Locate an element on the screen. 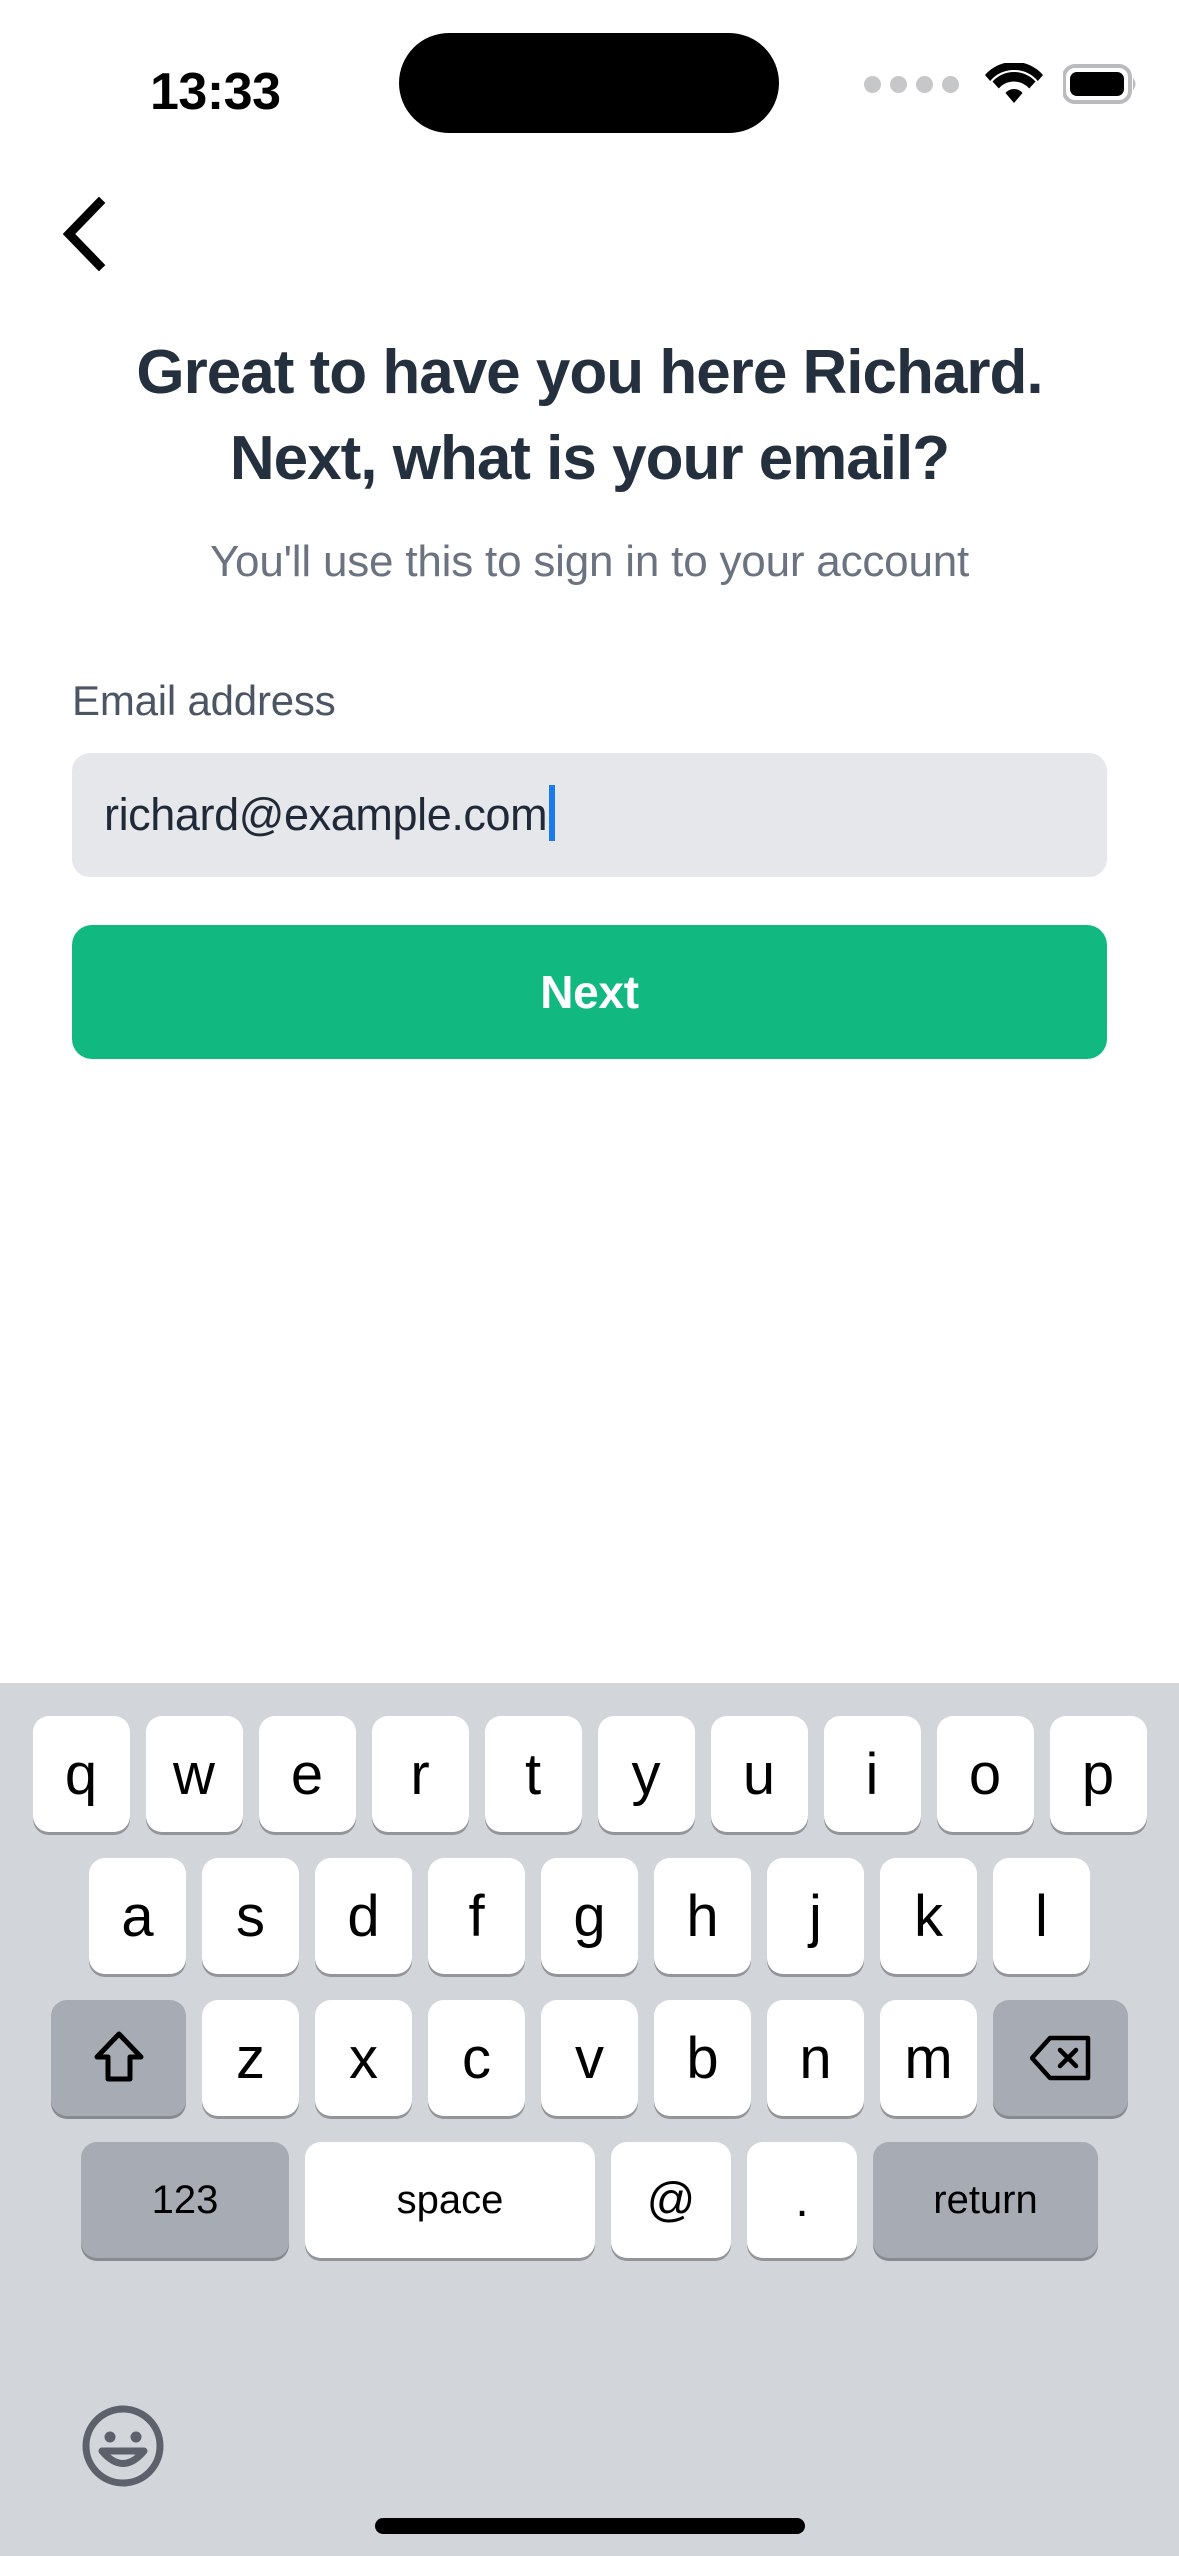 The height and width of the screenshot is (2556, 1179). home-indicator is located at coordinates (589, 2526).